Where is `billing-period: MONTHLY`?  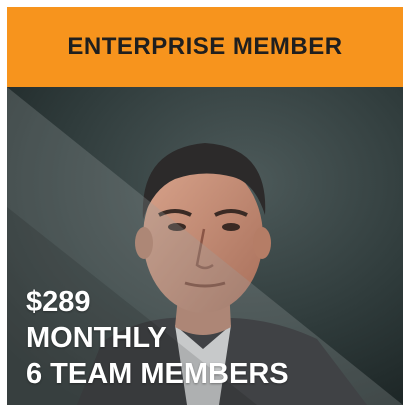
billing-period: MONTHLY is located at coordinates (96, 338).